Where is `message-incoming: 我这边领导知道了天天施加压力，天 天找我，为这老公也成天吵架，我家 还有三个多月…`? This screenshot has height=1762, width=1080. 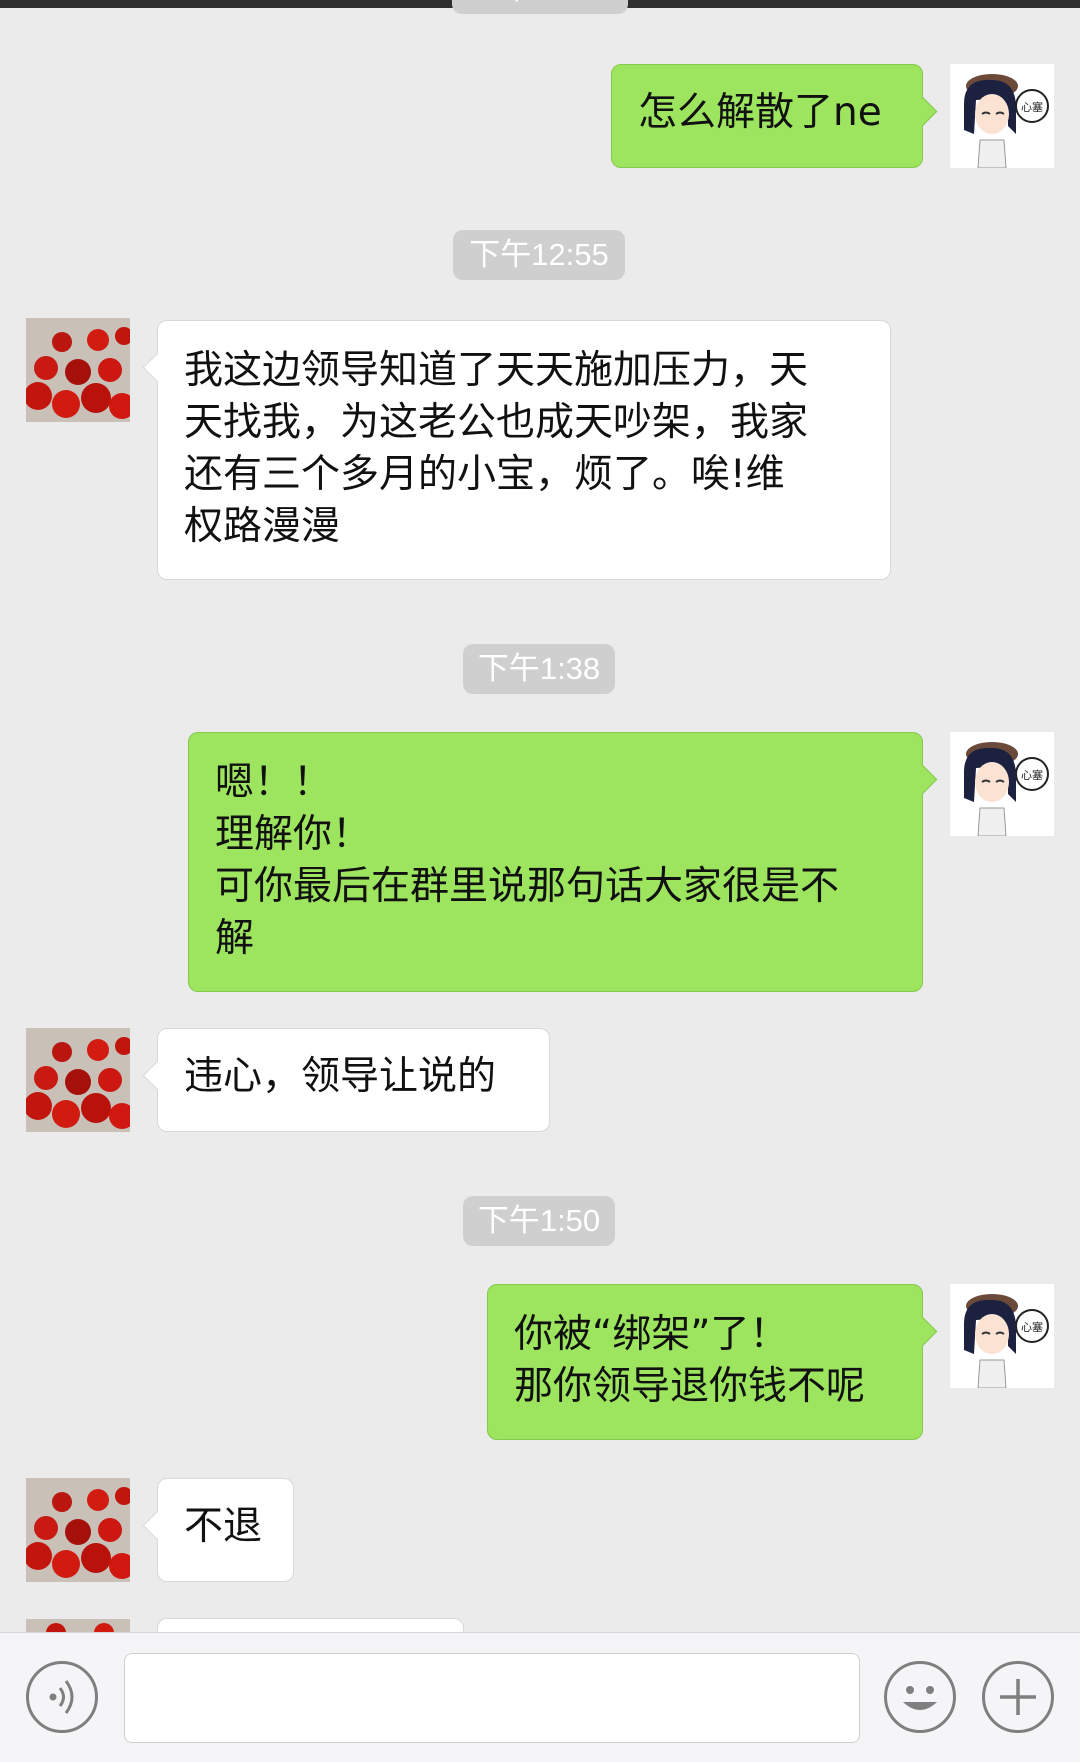
message-incoming: 我这边领导知道了天天施加压力，天 天找我，为这老公也成天吵架，我家 还有三个多月… is located at coordinates (524, 450).